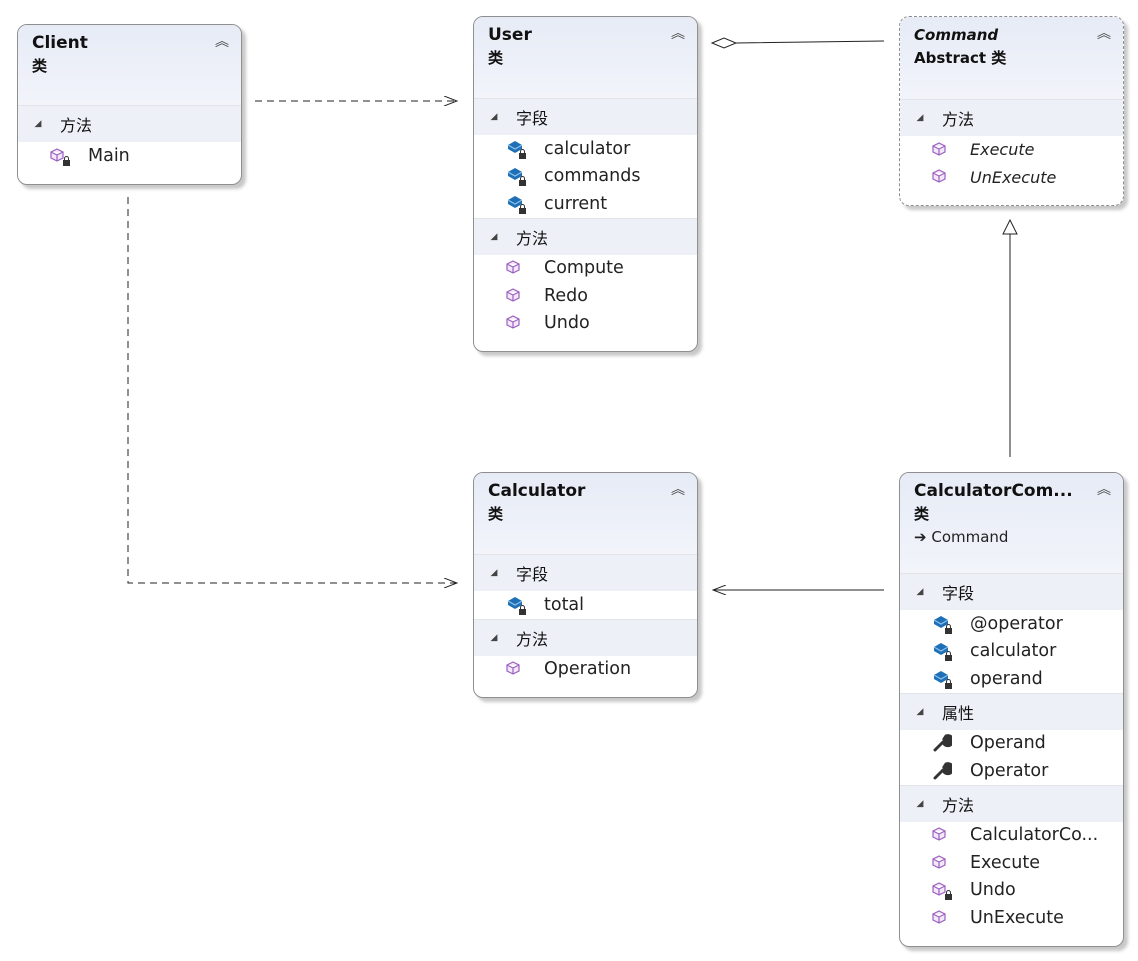 The width and height of the screenshot is (1138, 961). Describe the element at coordinates (1008, 743) in the screenshot. I see `member-name: Operand` at that location.